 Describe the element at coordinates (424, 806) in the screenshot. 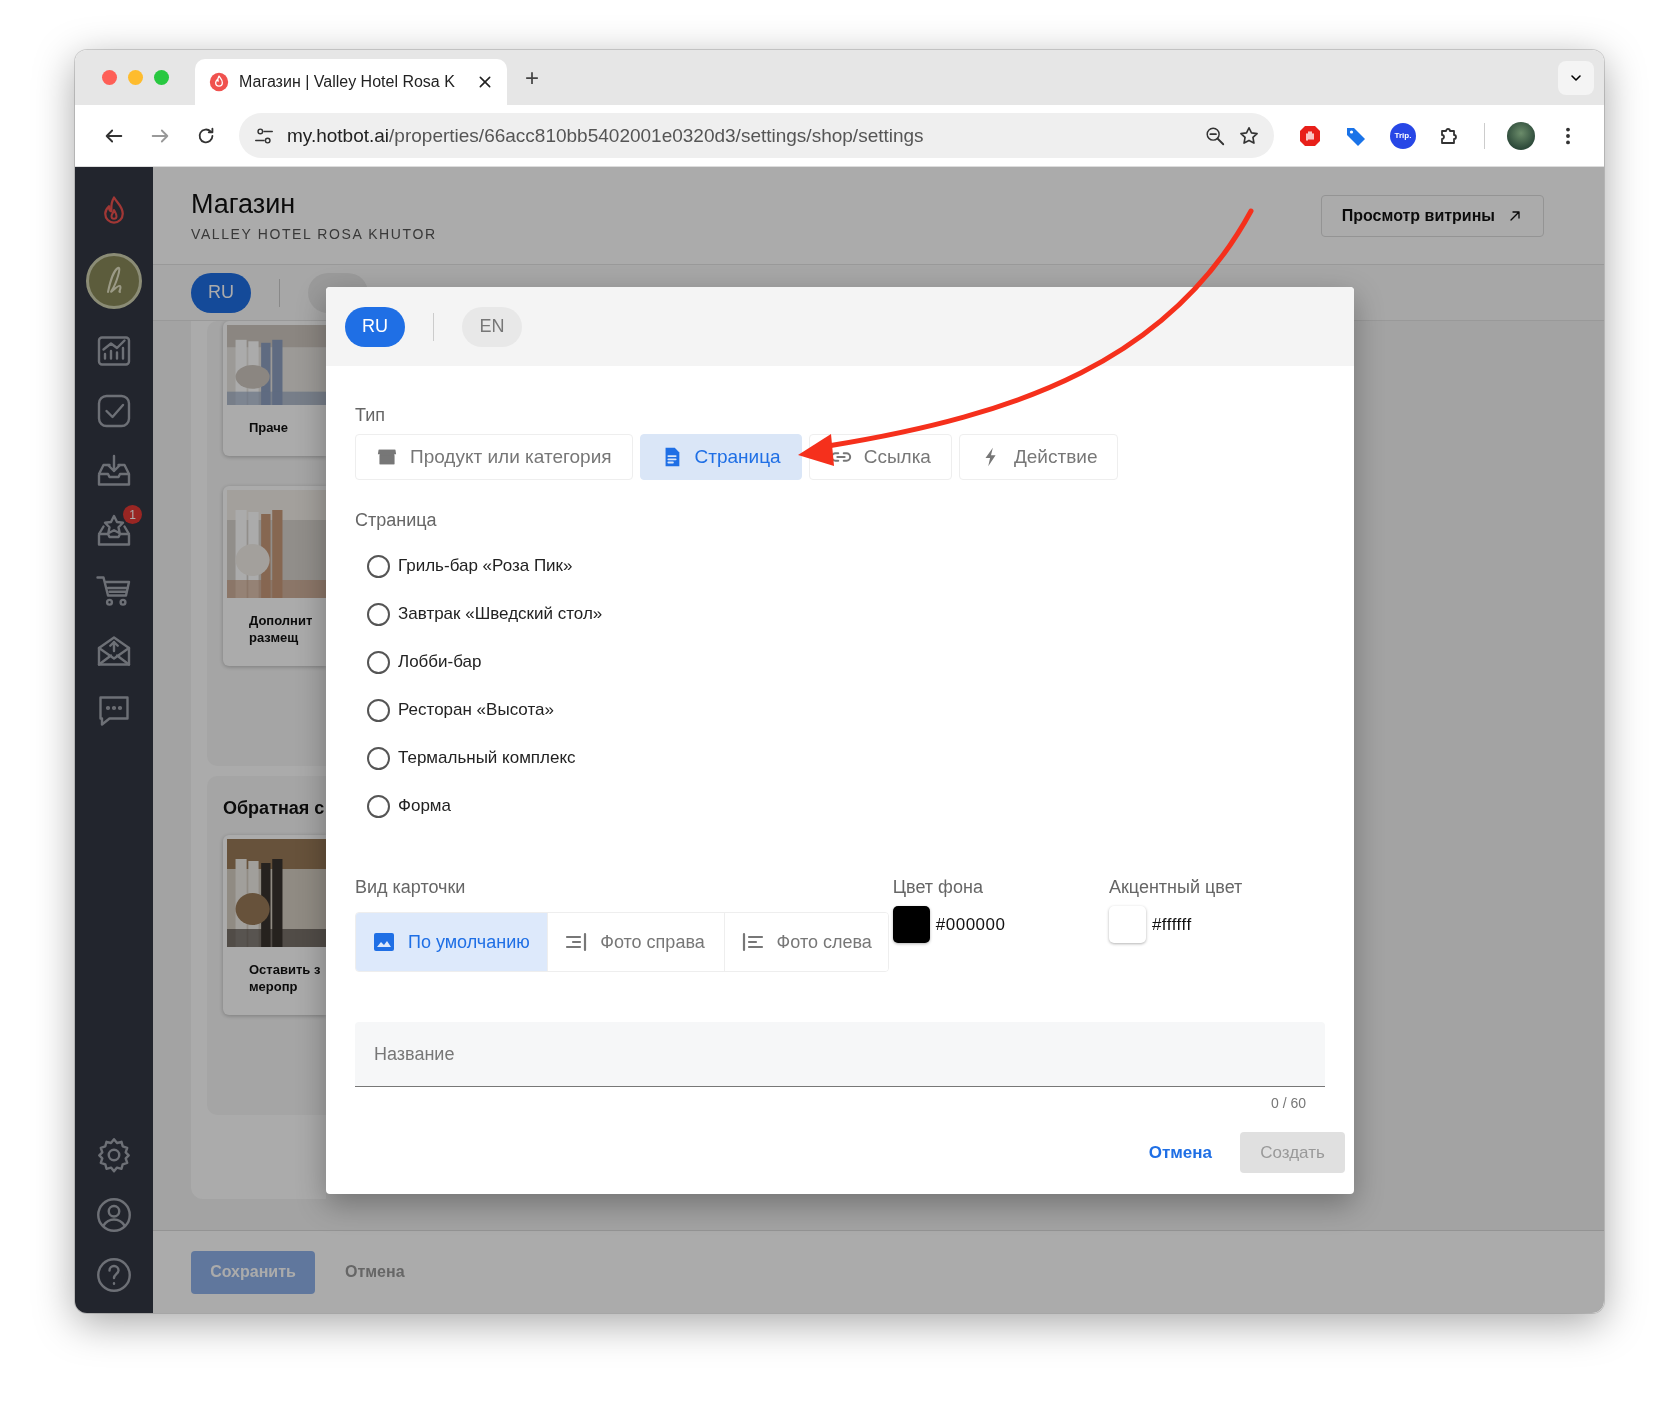

I see `radio-label: Форма` at that location.